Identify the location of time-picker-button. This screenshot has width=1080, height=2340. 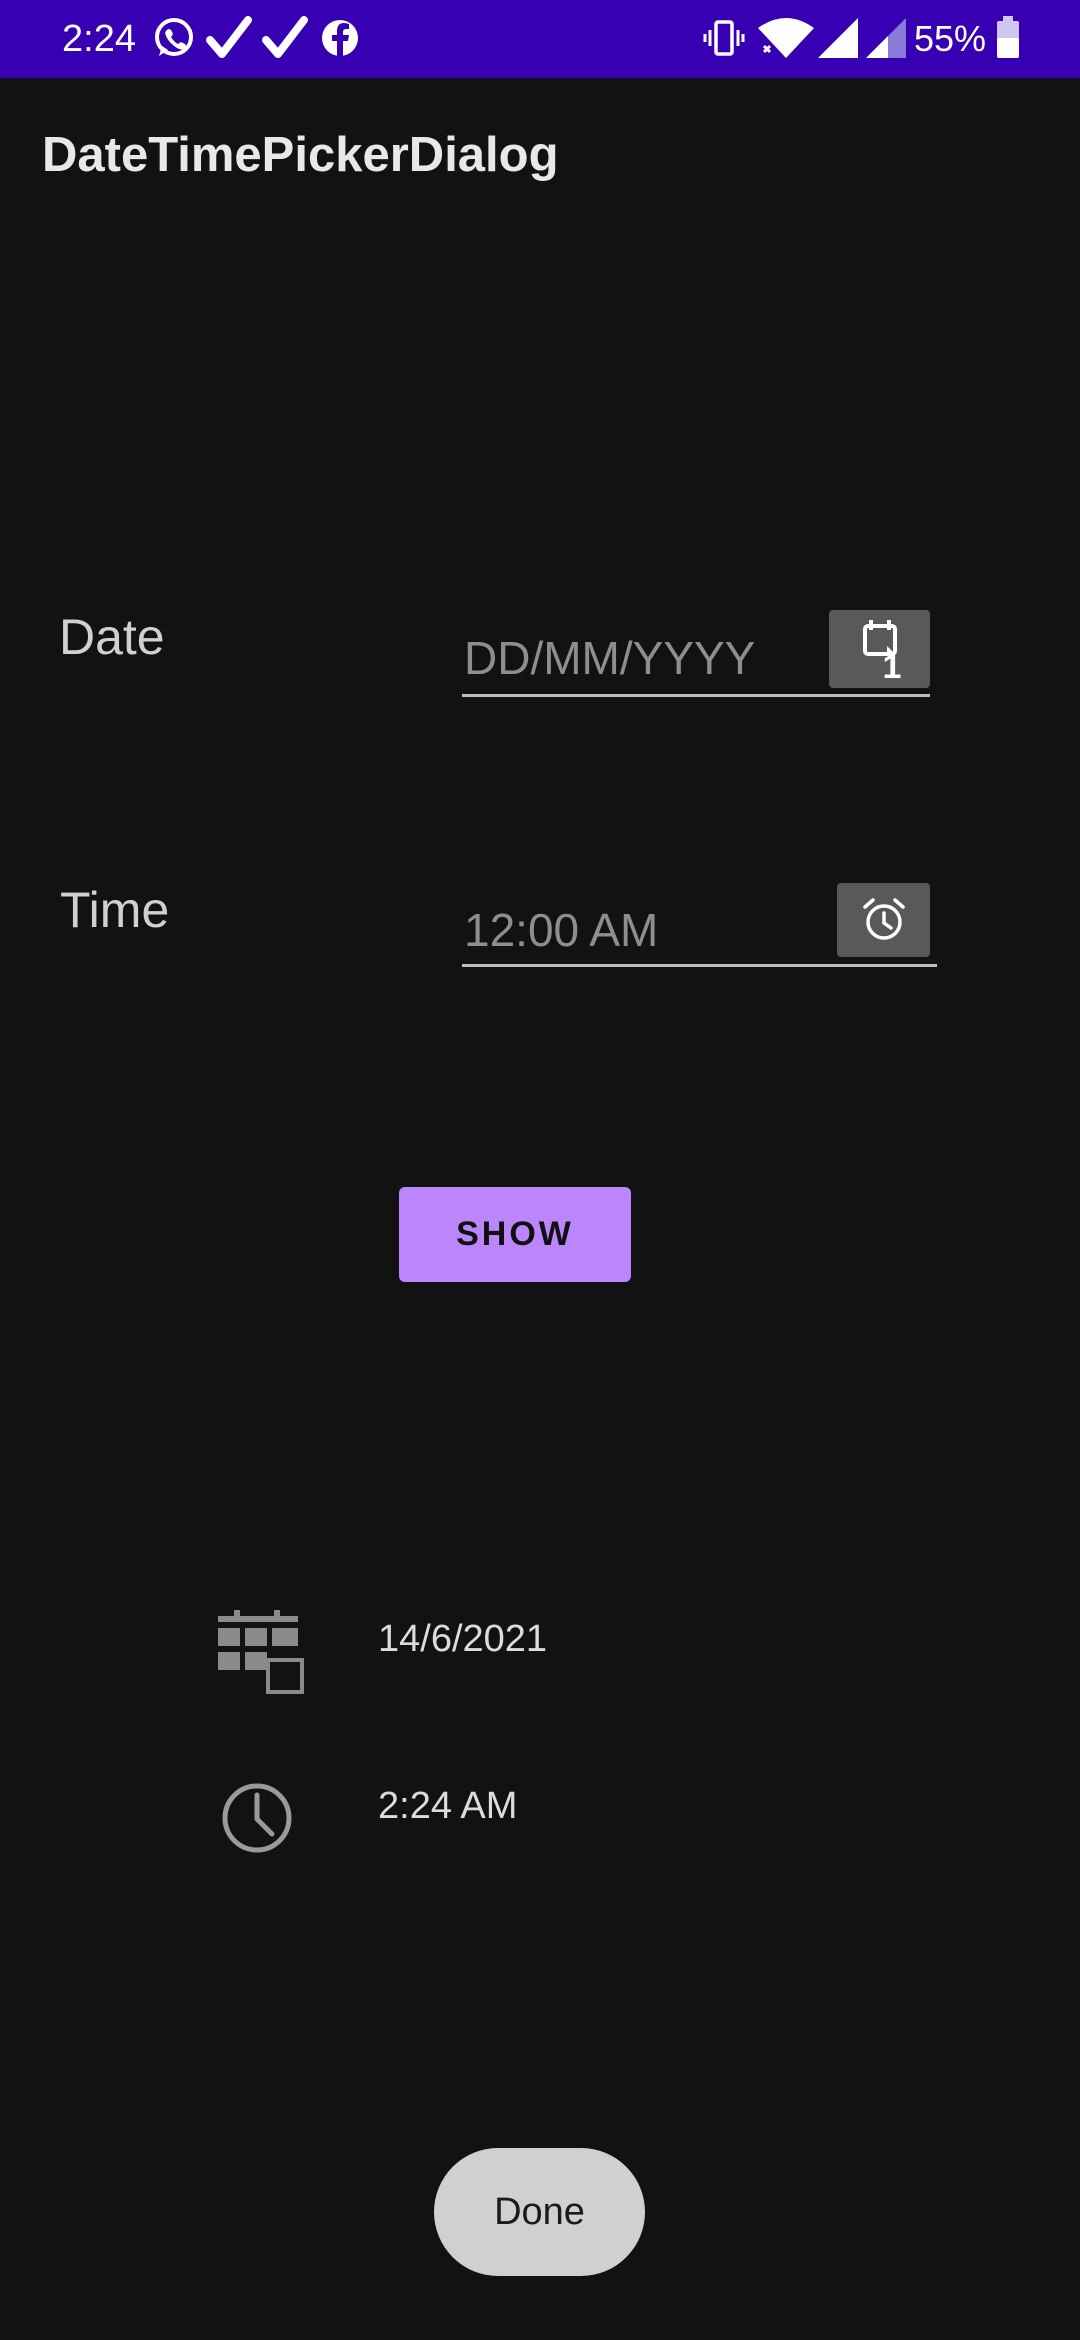
(883, 920).